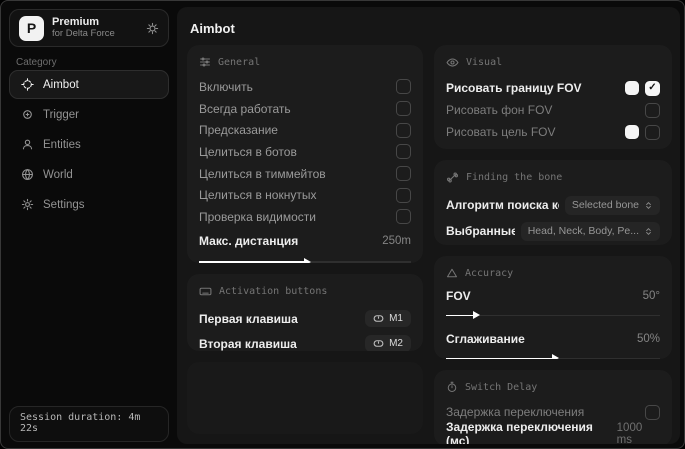  Describe the element at coordinates (152, 28) in the screenshot. I see `gear-icon` at that location.